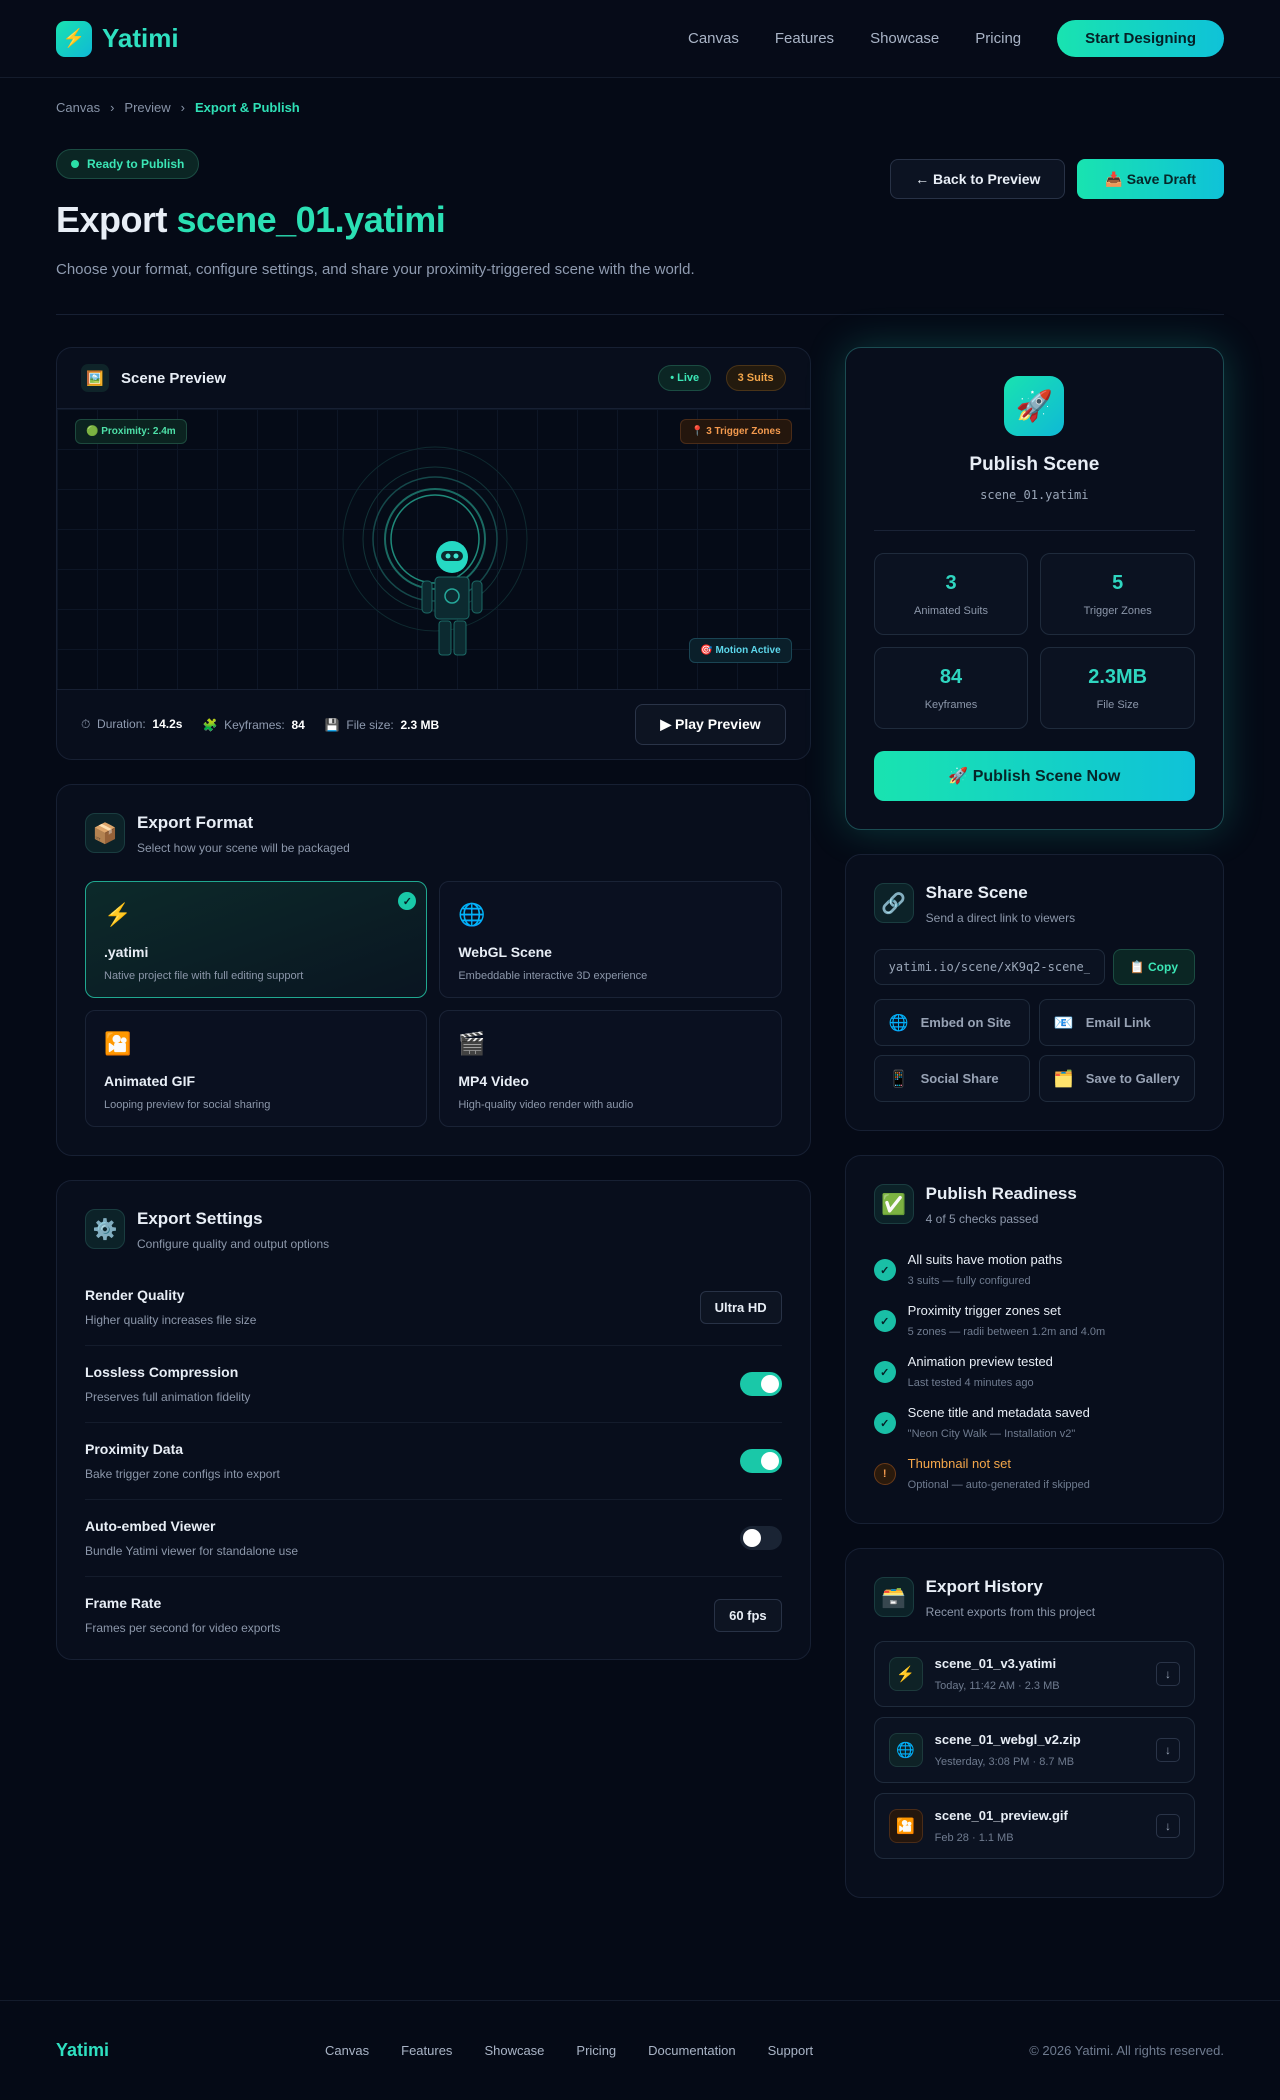 This screenshot has width=1280, height=2100. What do you see at coordinates (407, 901) in the screenshot?
I see `selected-check-icon: ✓` at bounding box center [407, 901].